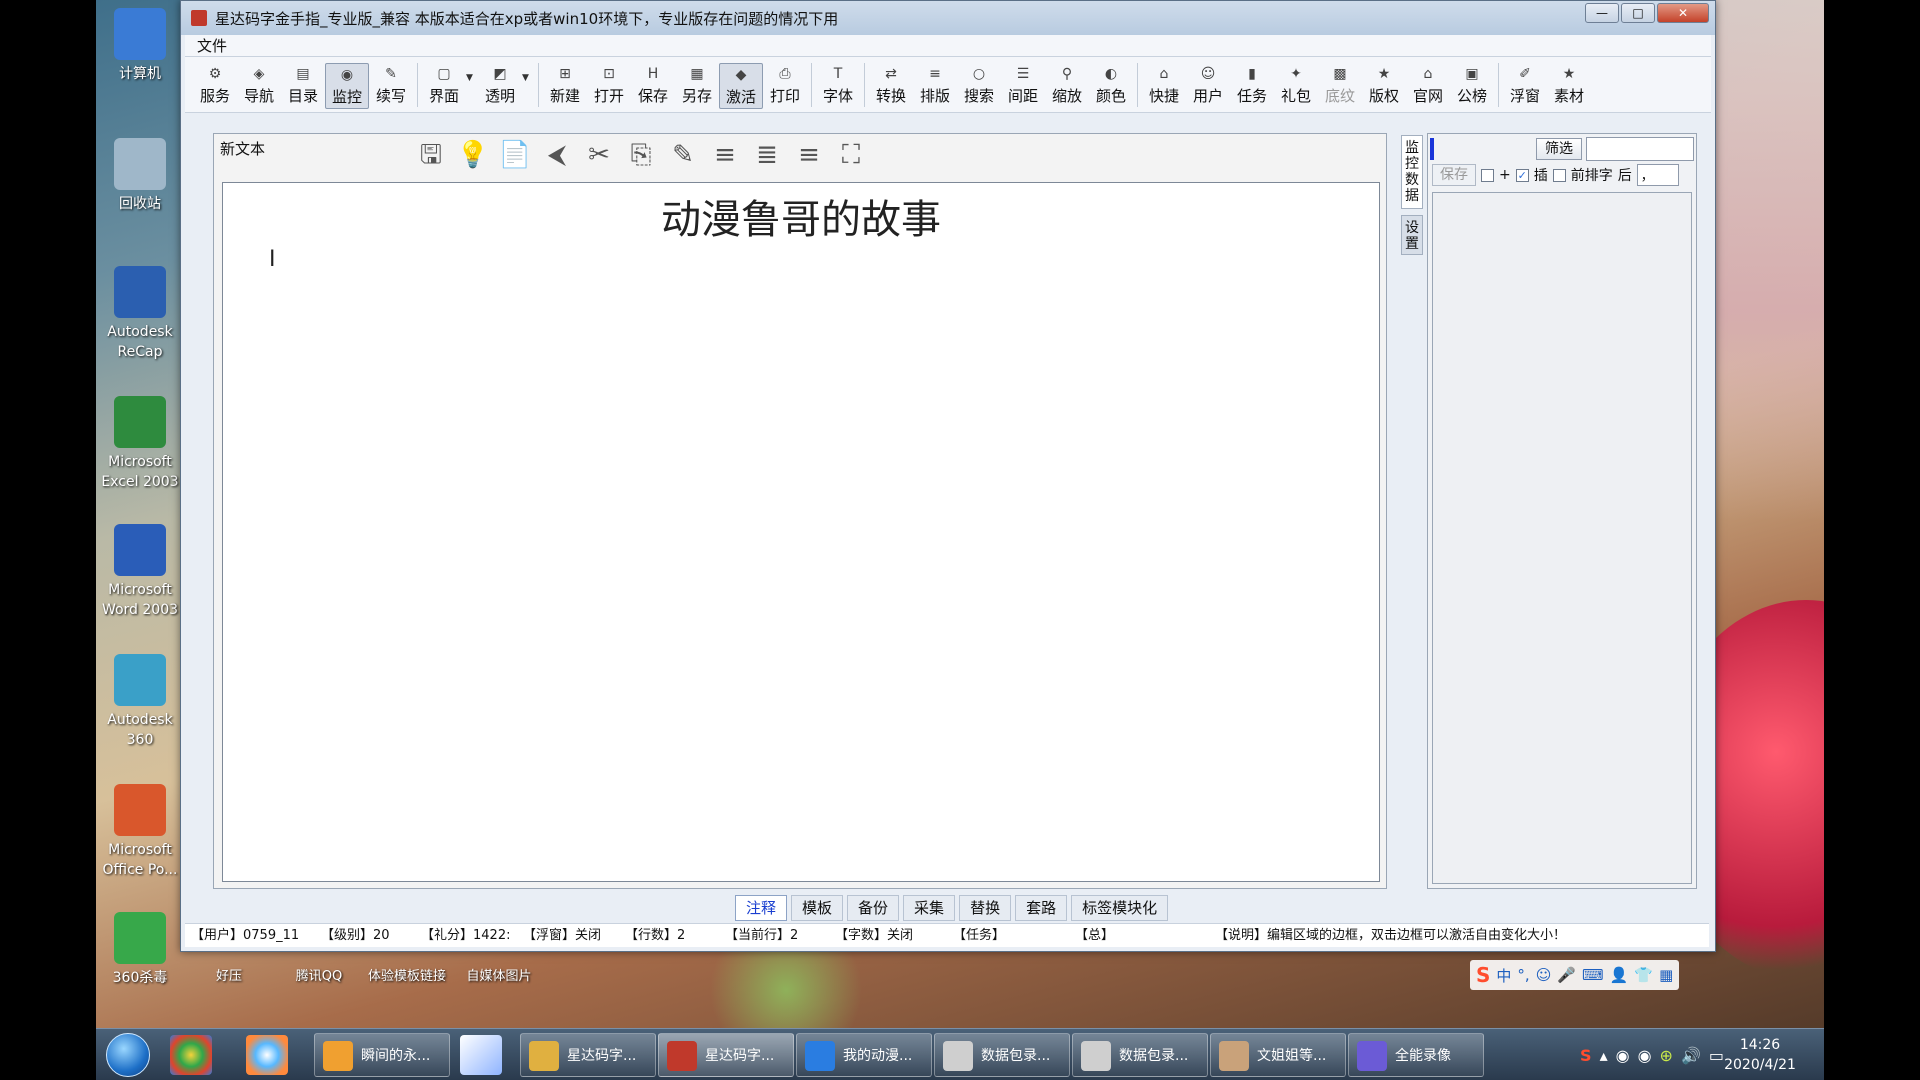 This screenshot has width=1920, height=1080. What do you see at coordinates (801, 216) in the screenshot?
I see `document-title: 动漫鲁哥的故事` at bounding box center [801, 216].